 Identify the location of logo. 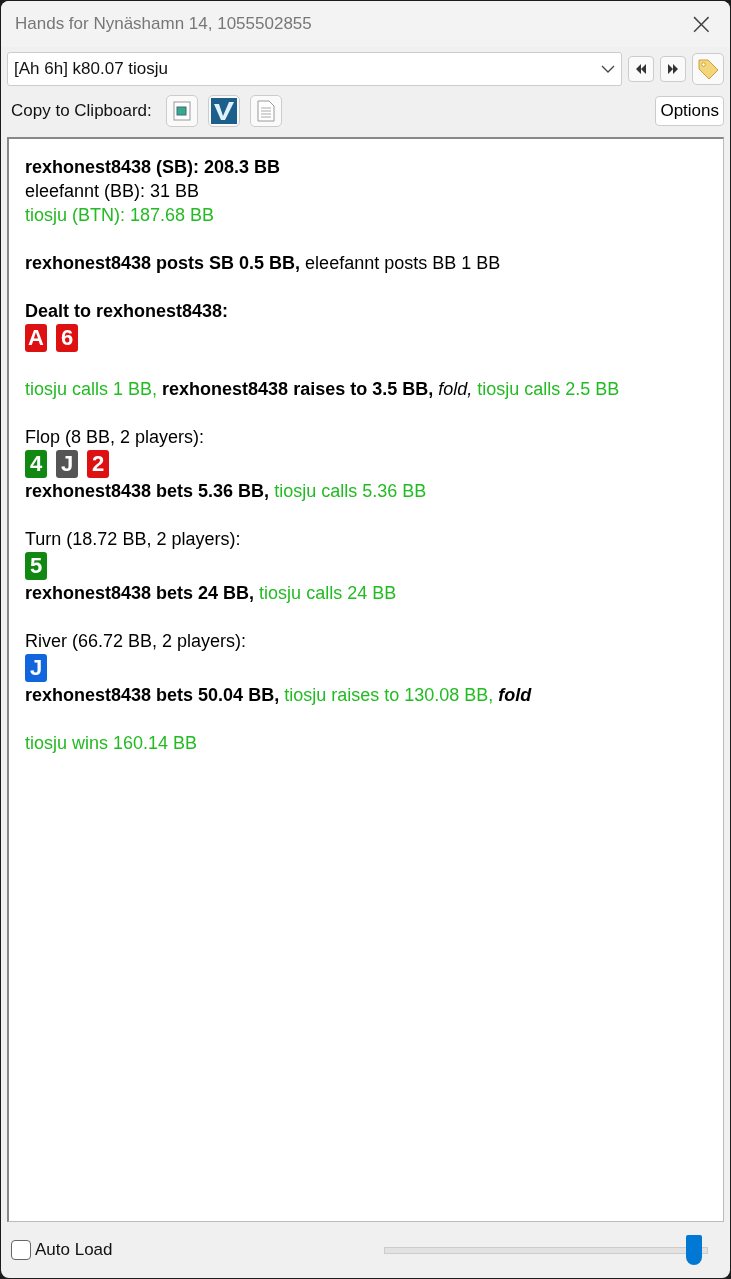
(223, 111).